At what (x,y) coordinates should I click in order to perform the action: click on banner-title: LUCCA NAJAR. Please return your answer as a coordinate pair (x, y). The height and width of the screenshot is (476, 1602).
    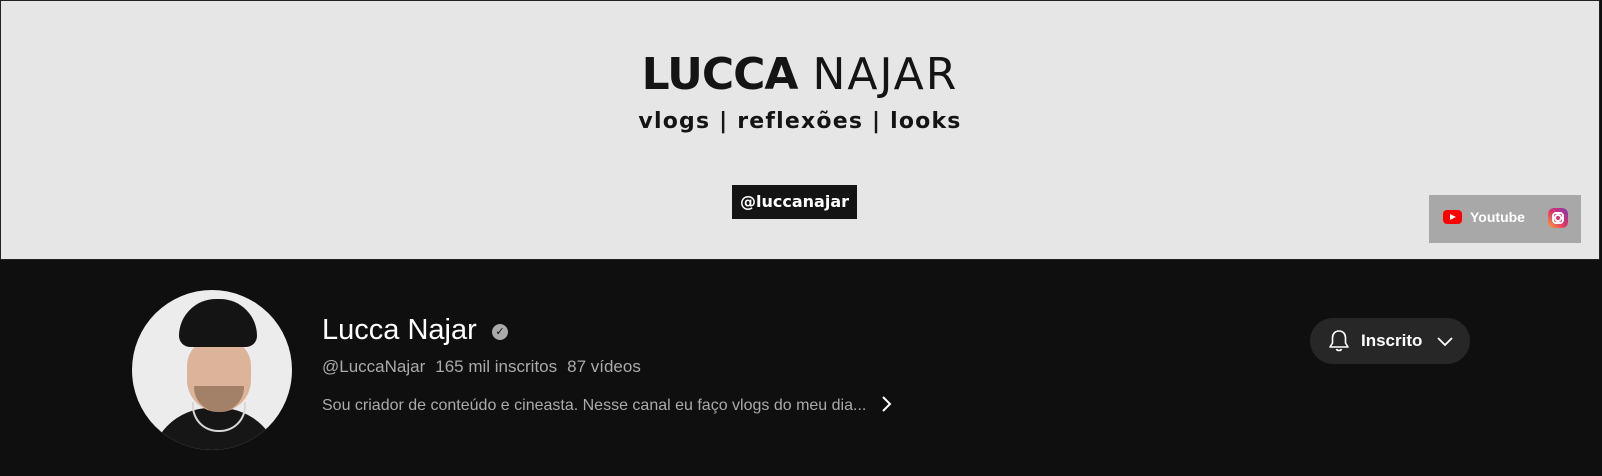
    Looking at the image, I should click on (800, 74).